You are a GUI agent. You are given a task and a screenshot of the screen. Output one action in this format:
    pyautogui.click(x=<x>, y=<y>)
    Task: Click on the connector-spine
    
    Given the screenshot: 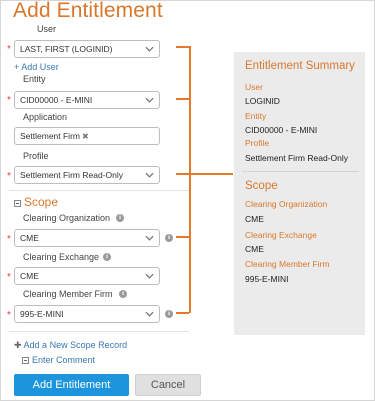 What is the action you would take?
    pyautogui.click(x=190, y=179)
    